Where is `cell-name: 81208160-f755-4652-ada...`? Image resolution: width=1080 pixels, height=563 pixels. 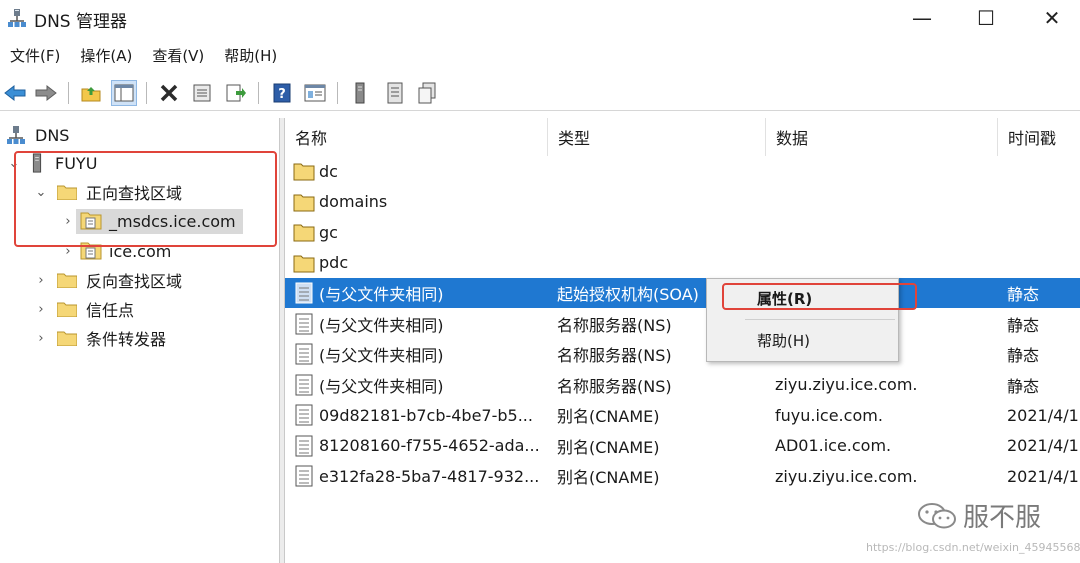
cell-name: 81208160-f755-4652-ada... is located at coordinates (420, 446).